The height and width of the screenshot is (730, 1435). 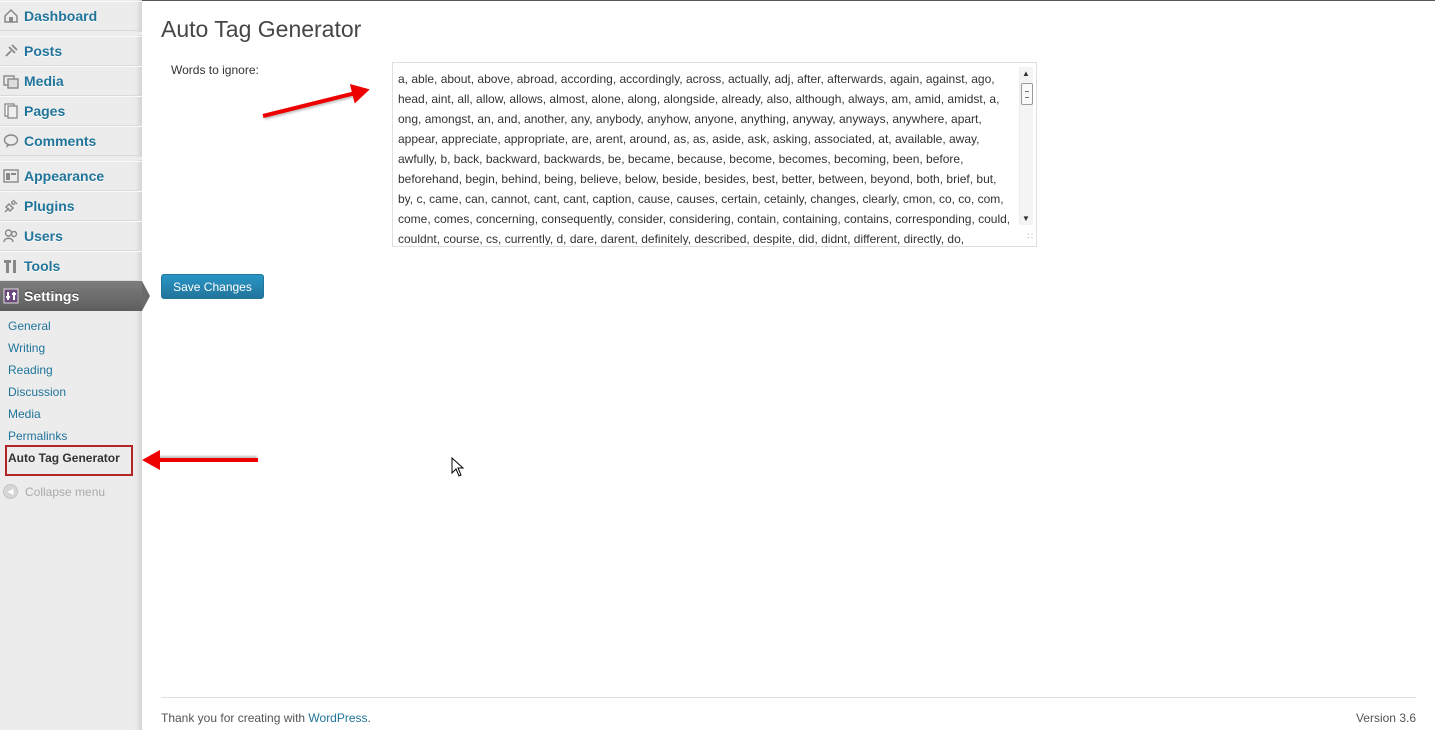 I want to click on annotation-arrow-textarea, so click(x=308, y=104).